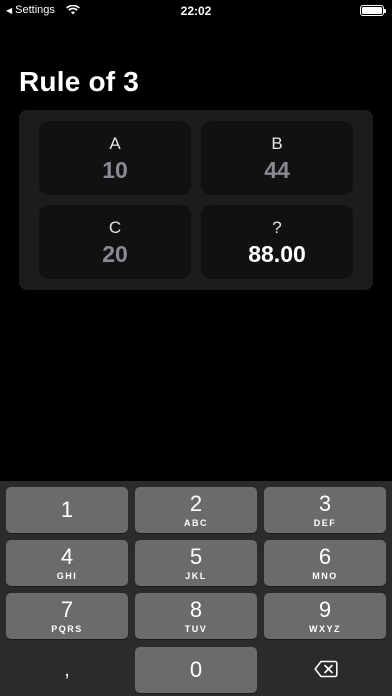  I want to click on key-digit: 6, so click(325, 556).